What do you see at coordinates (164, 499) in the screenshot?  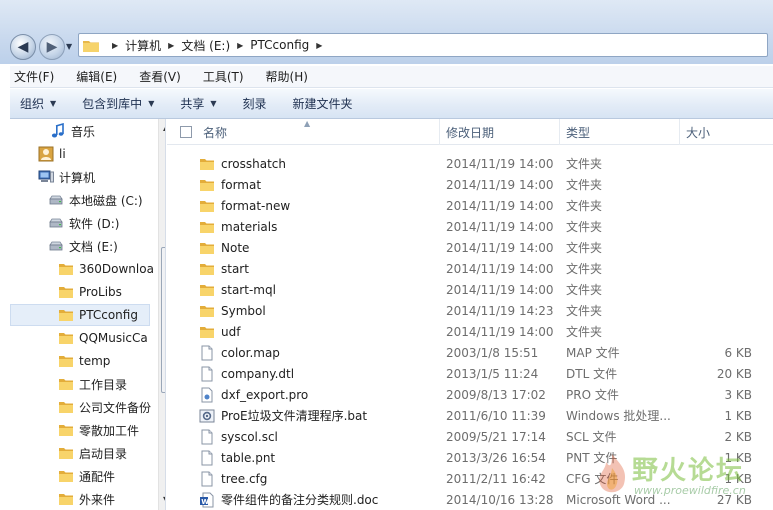 I see `scroll-down-icon: ▼` at bounding box center [164, 499].